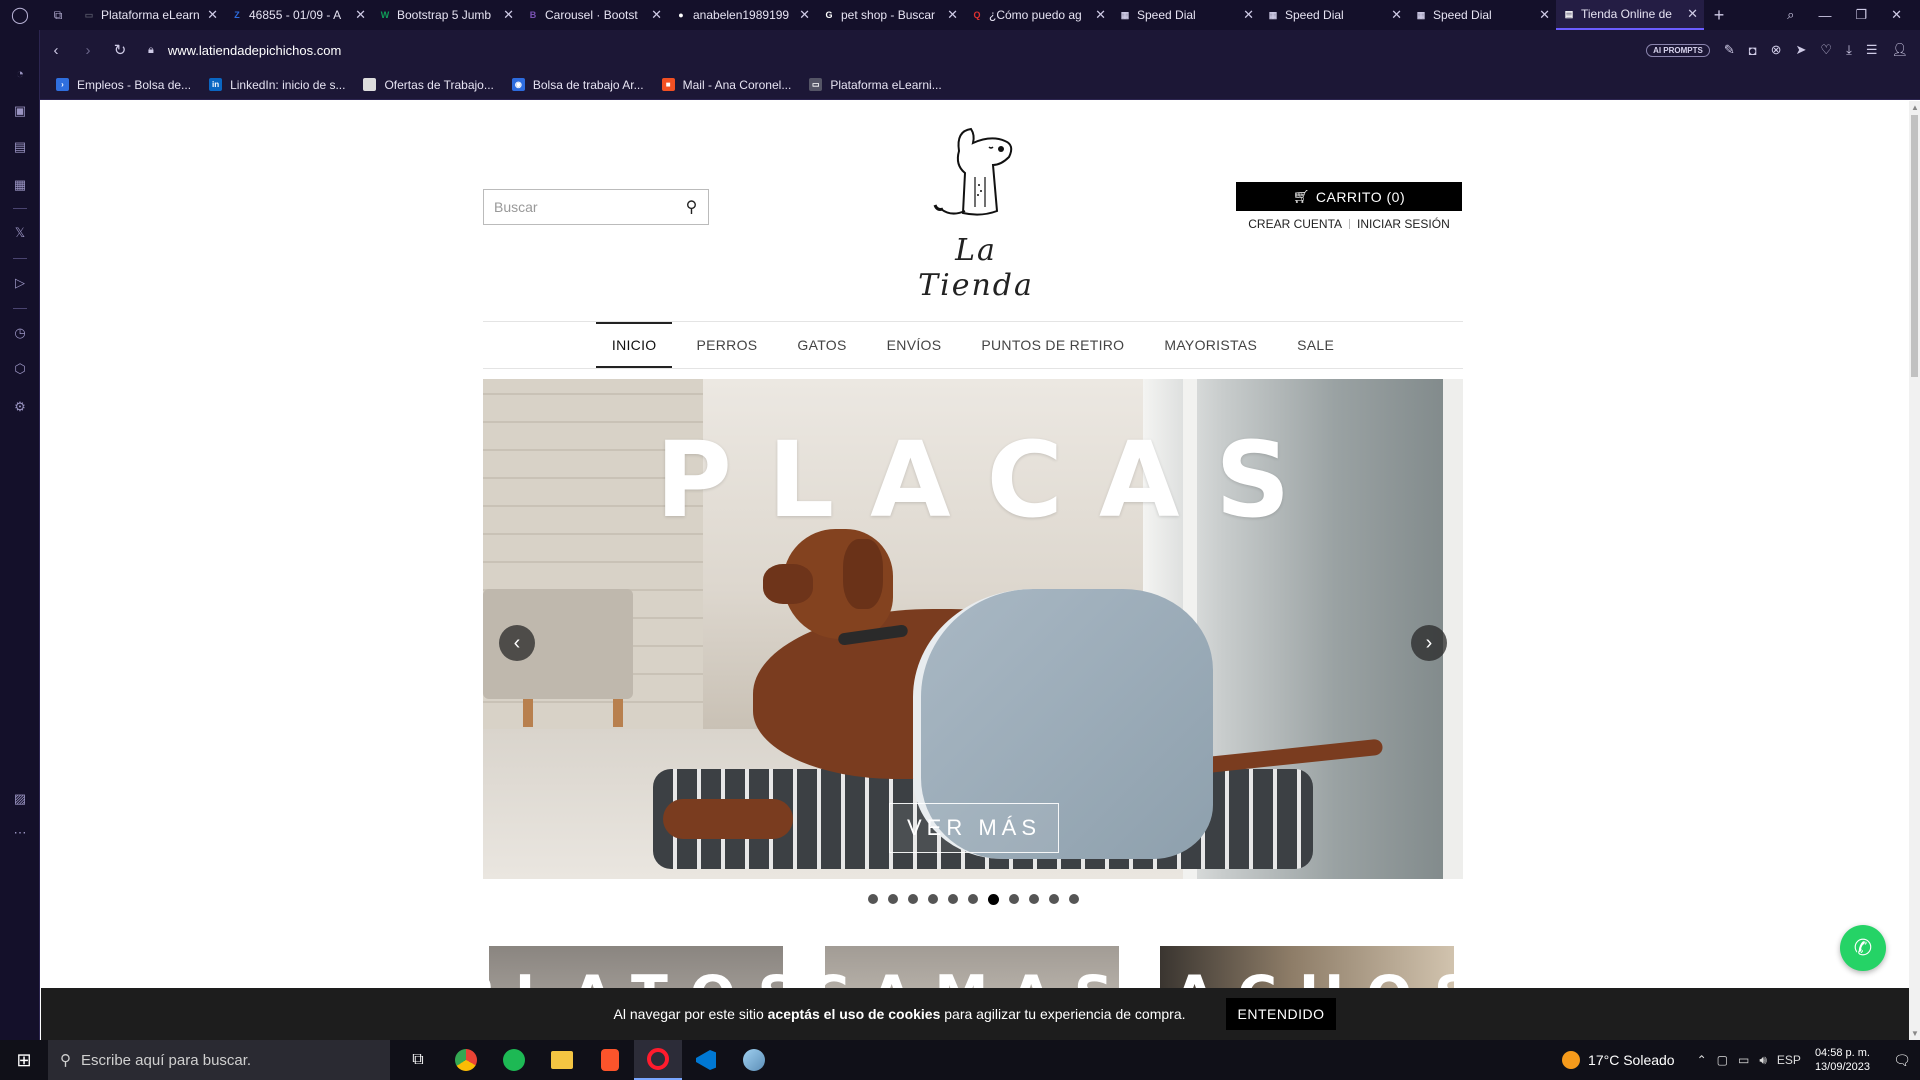  Describe the element at coordinates (1776, 50) in the screenshot. I see `adblock-icon: ⊗` at that location.